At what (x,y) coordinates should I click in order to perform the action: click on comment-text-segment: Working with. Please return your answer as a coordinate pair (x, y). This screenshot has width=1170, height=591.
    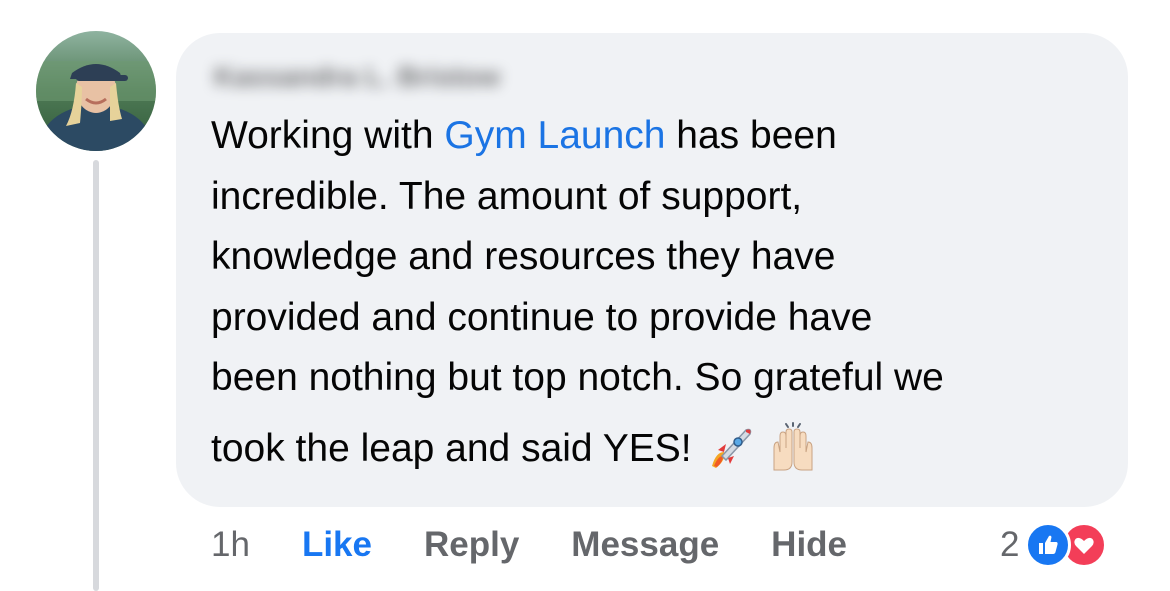
    Looking at the image, I should click on (328, 135).